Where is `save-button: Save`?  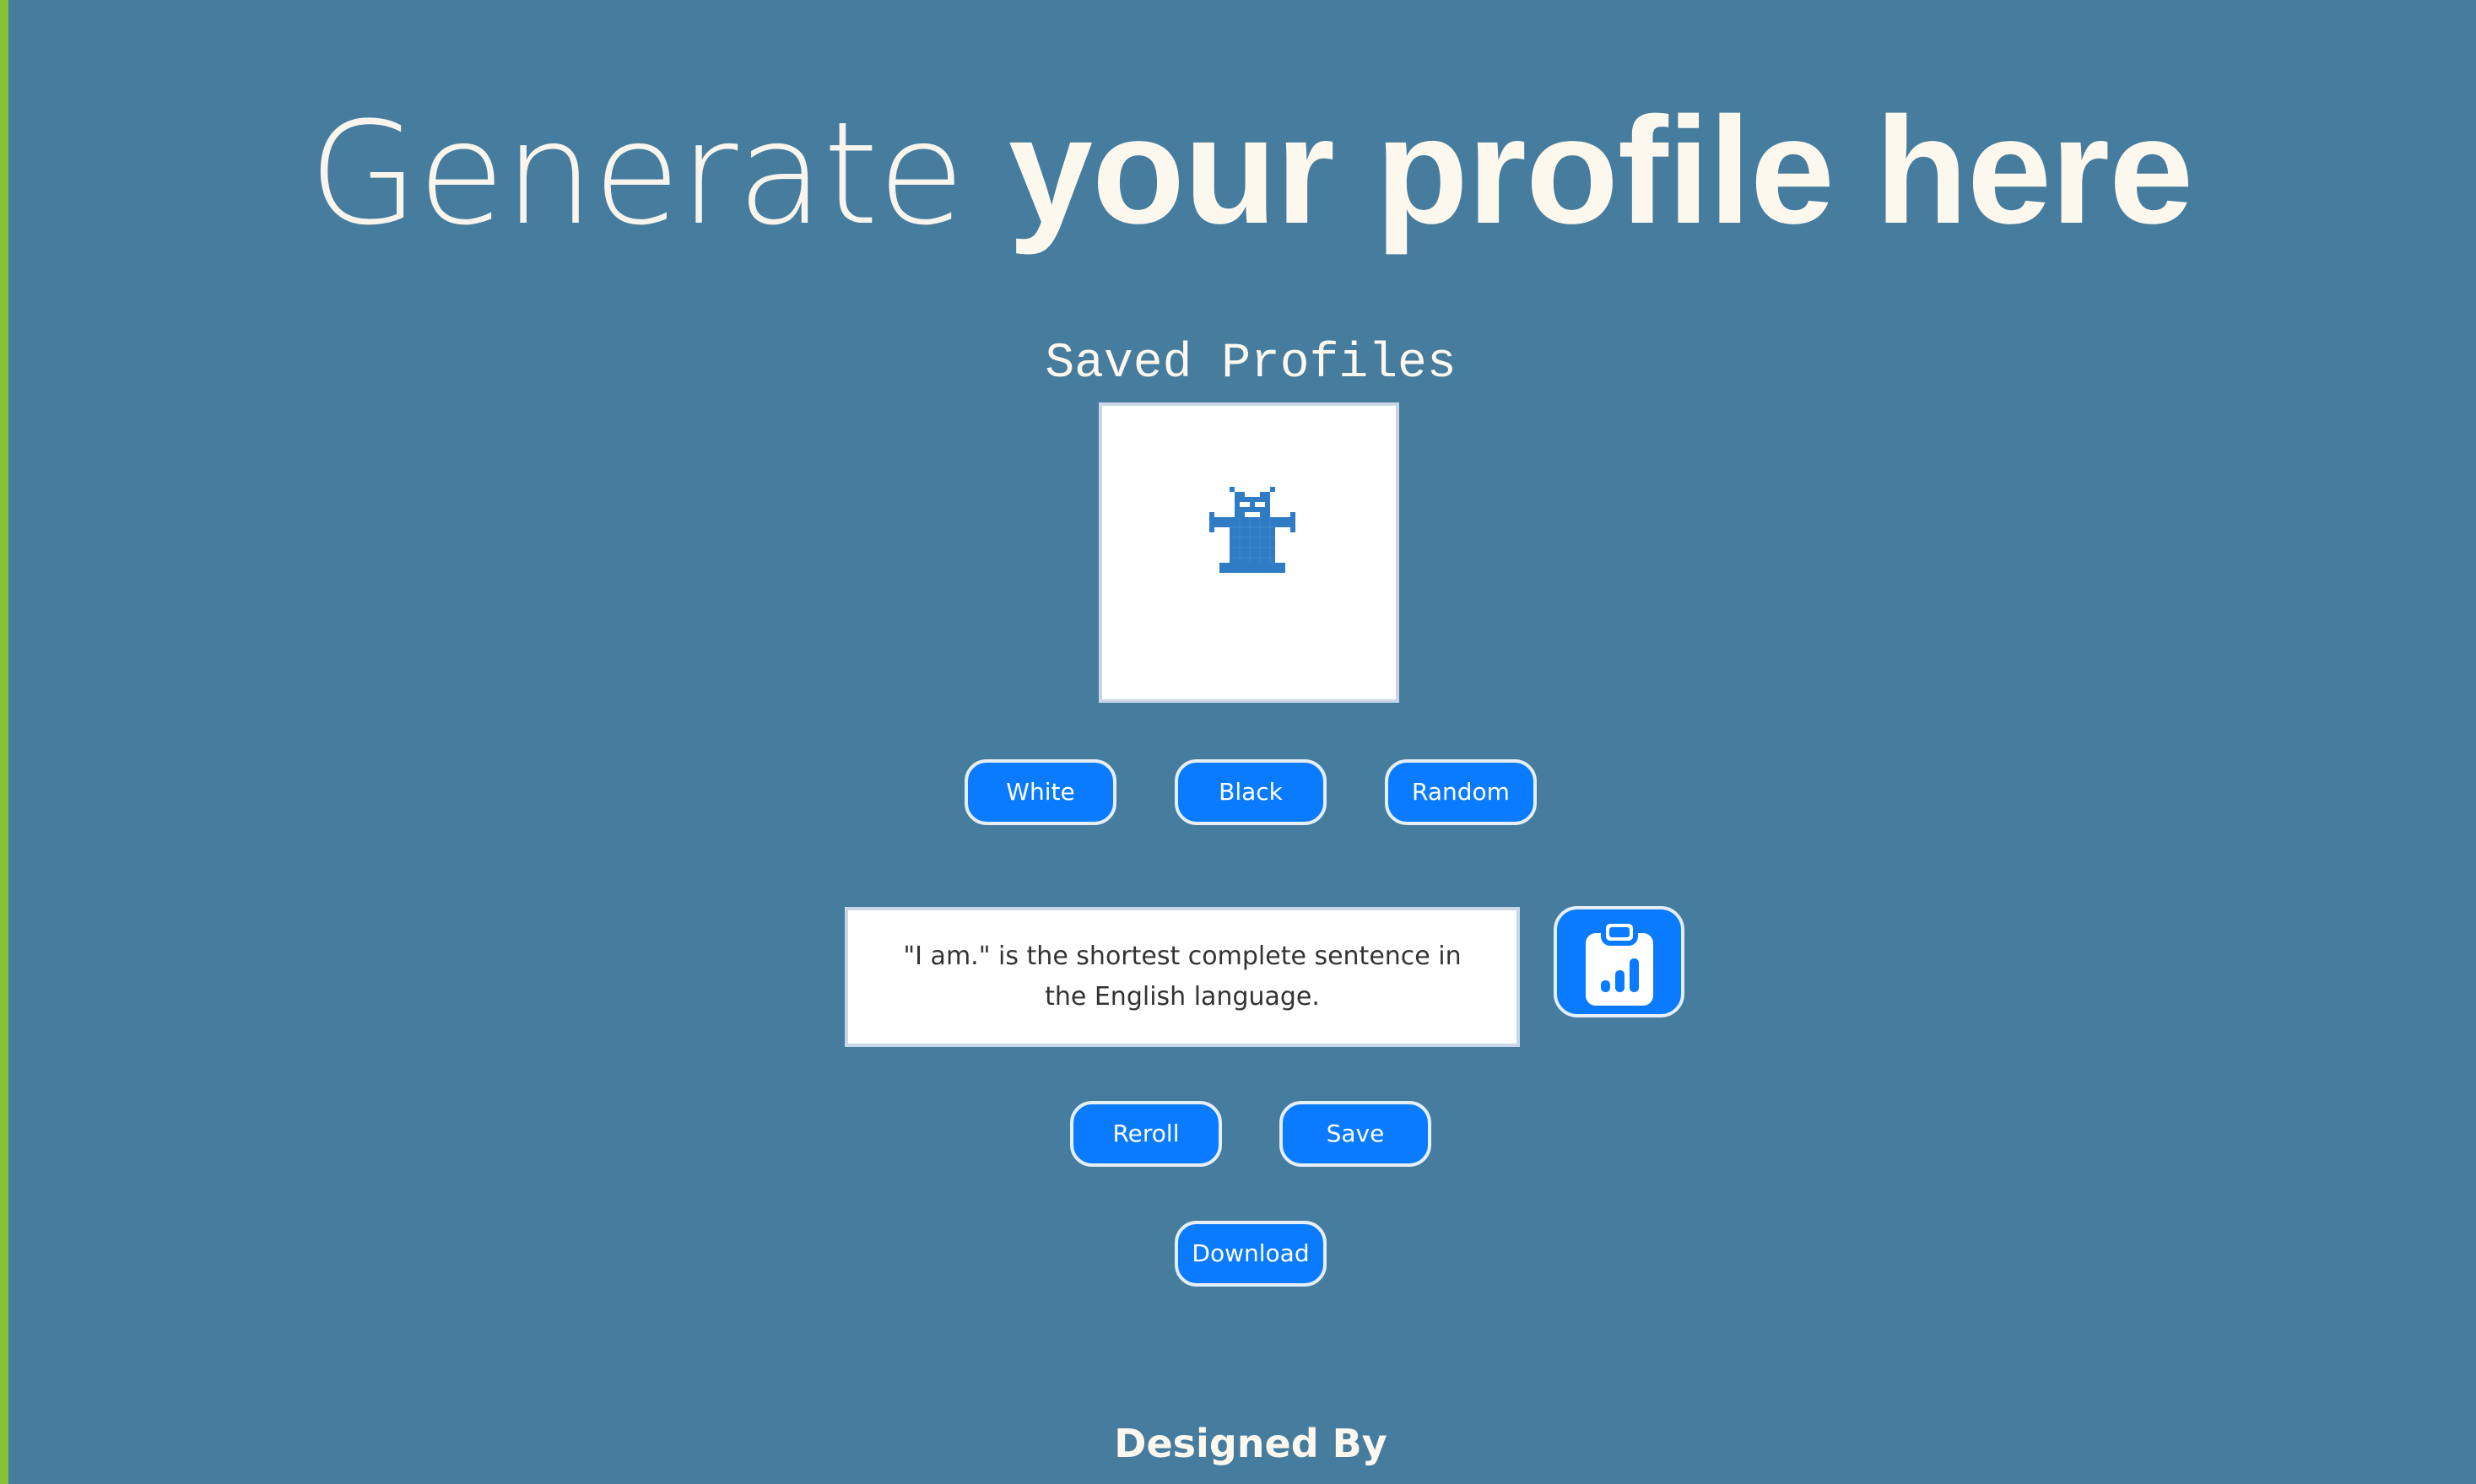
save-button: Save is located at coordinates (1355, 1134).